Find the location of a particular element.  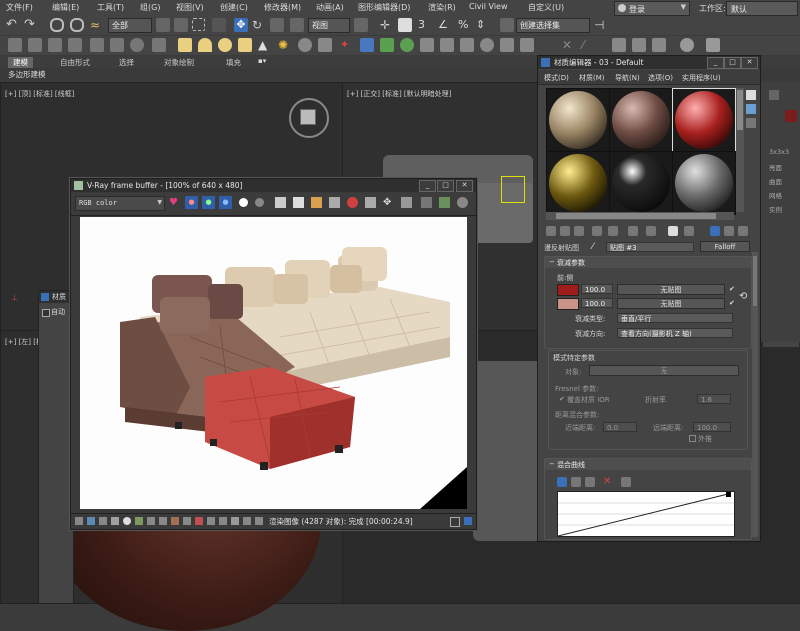

layer-icon is located at coordinates (15, 45).